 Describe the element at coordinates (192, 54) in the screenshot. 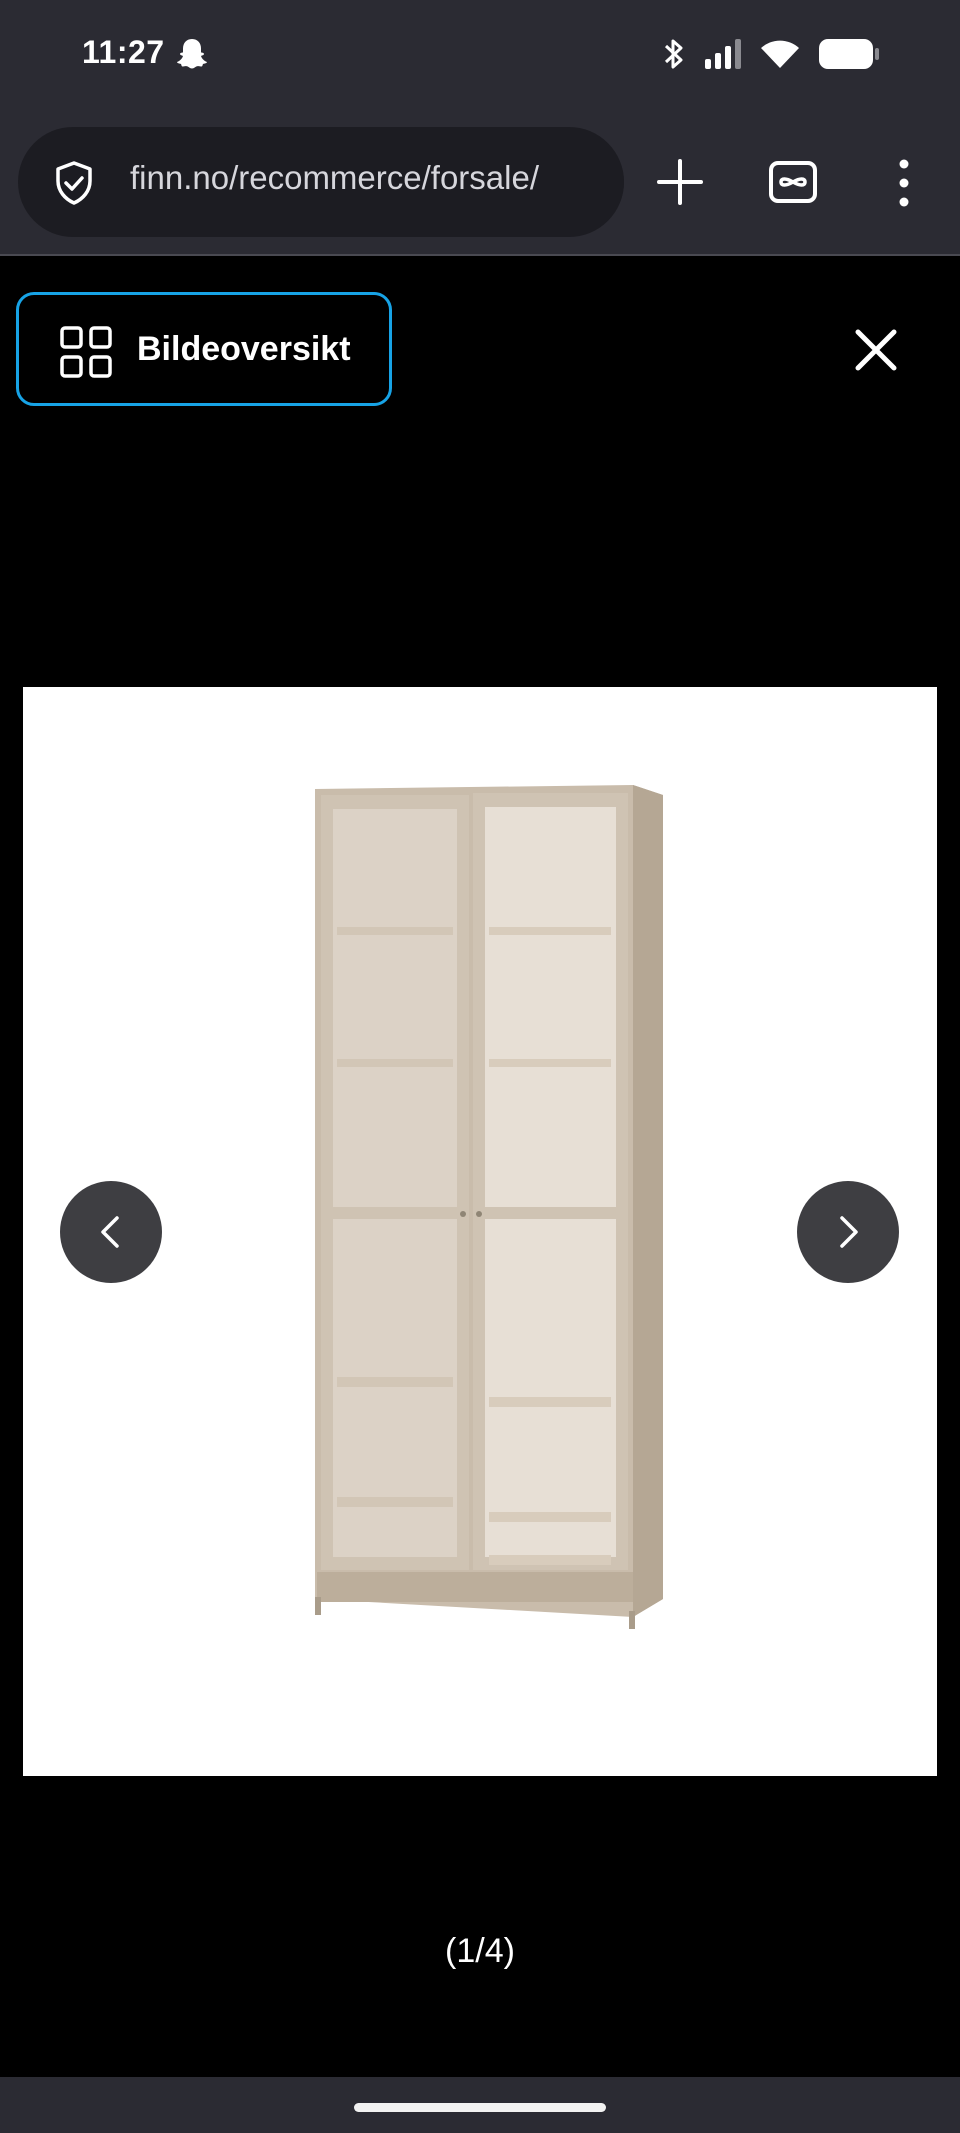

I see `snapchat-icon` at that location.